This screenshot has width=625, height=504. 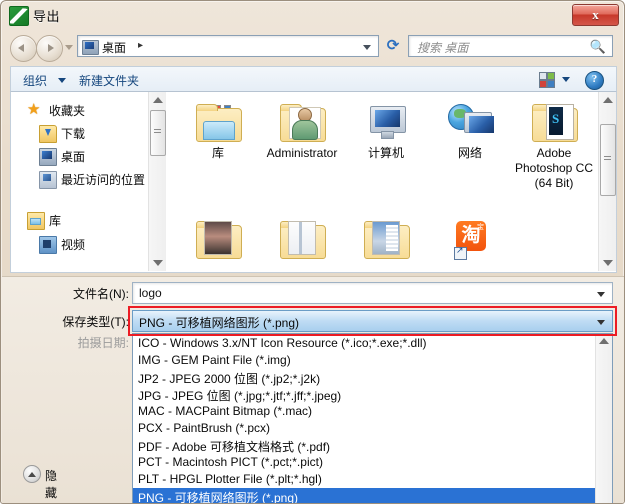 I want to click on network-icon, so click(x=470, y=122).